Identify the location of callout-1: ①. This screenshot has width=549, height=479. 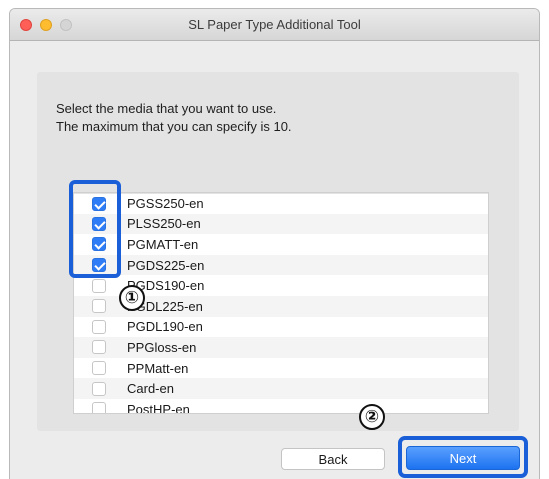
(132, 298).